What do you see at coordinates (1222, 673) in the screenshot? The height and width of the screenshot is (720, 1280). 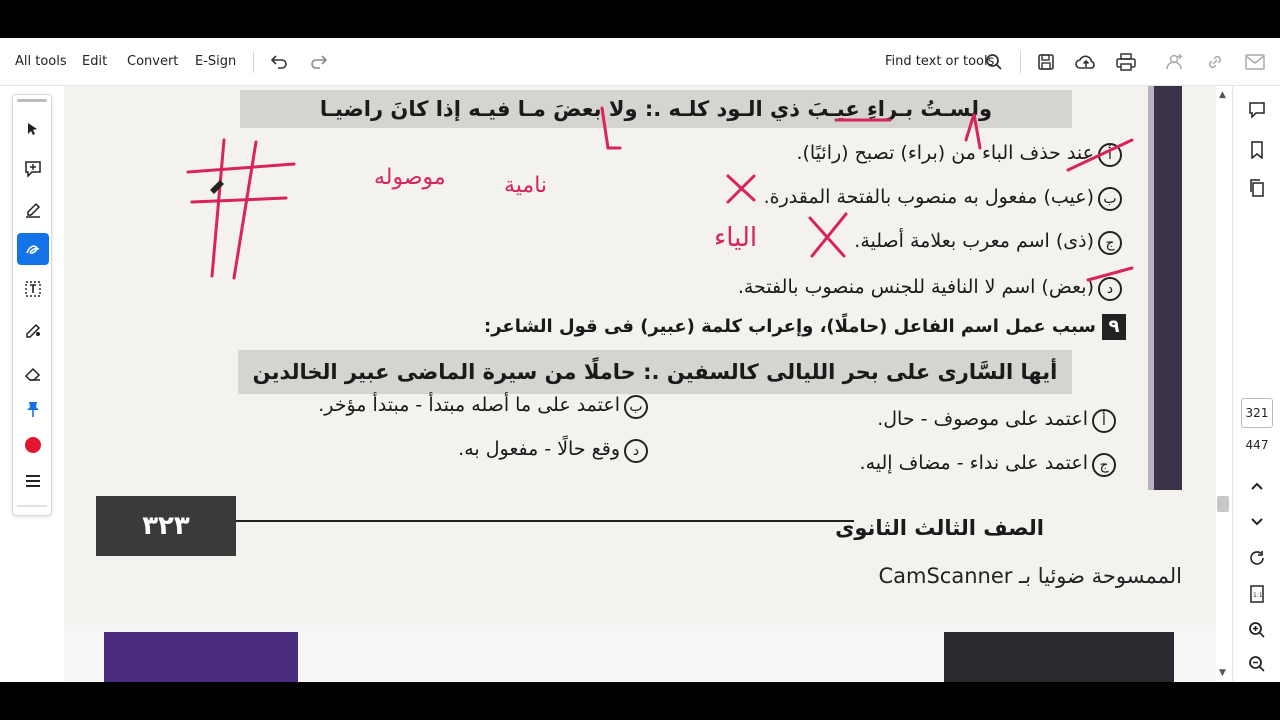 I see `scroll-down-arrow-icon: ▼` at bounding box center [1222, 673].